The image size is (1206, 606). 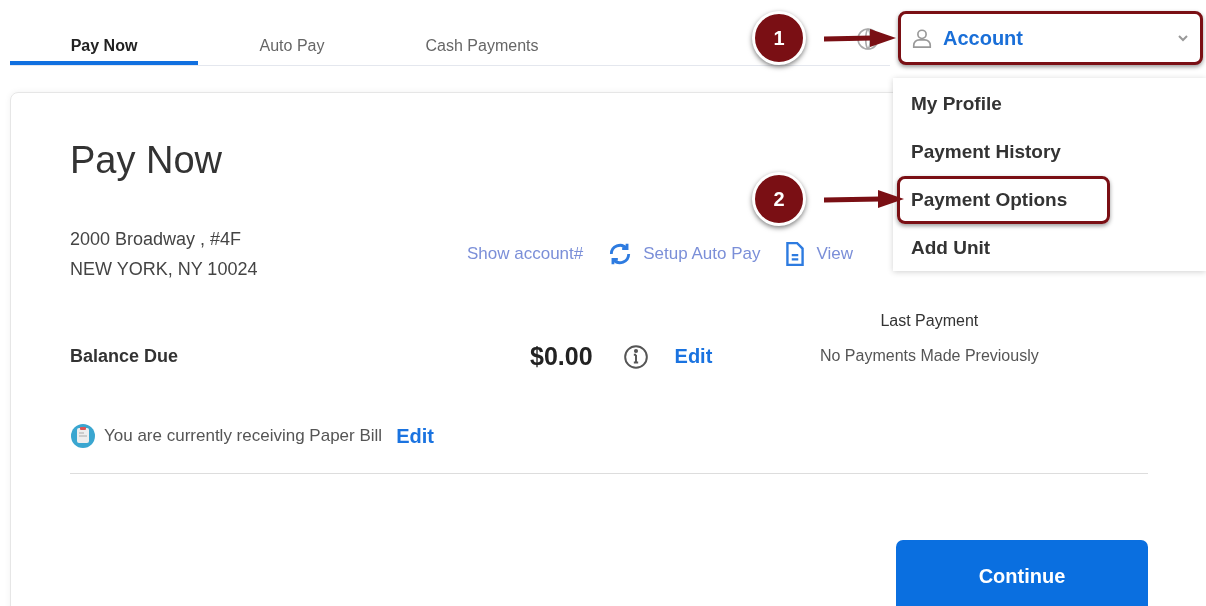 What do you see at coordinates (834, 254) in the screenshot?
I see `link: View` at bounding box center [834, 254].